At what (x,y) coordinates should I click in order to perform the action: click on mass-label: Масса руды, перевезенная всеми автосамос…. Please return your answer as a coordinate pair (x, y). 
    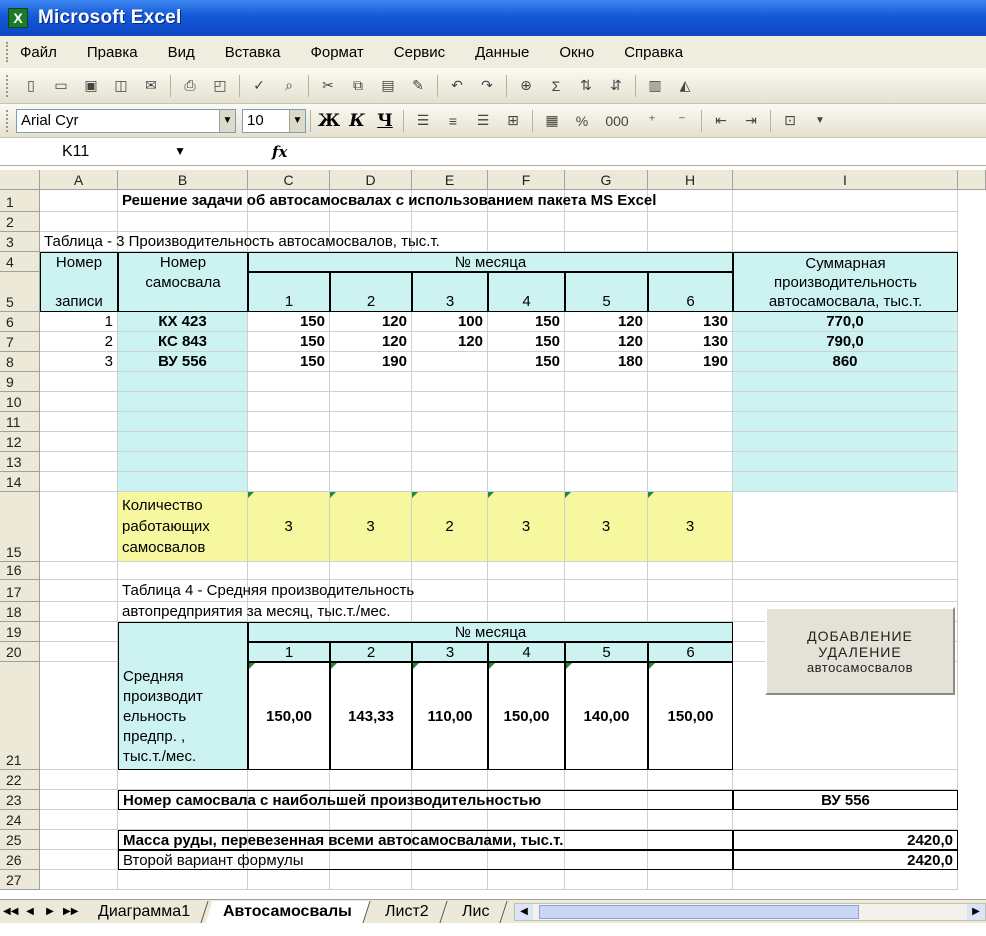
    Looking at the image, I should click on (425, 840).